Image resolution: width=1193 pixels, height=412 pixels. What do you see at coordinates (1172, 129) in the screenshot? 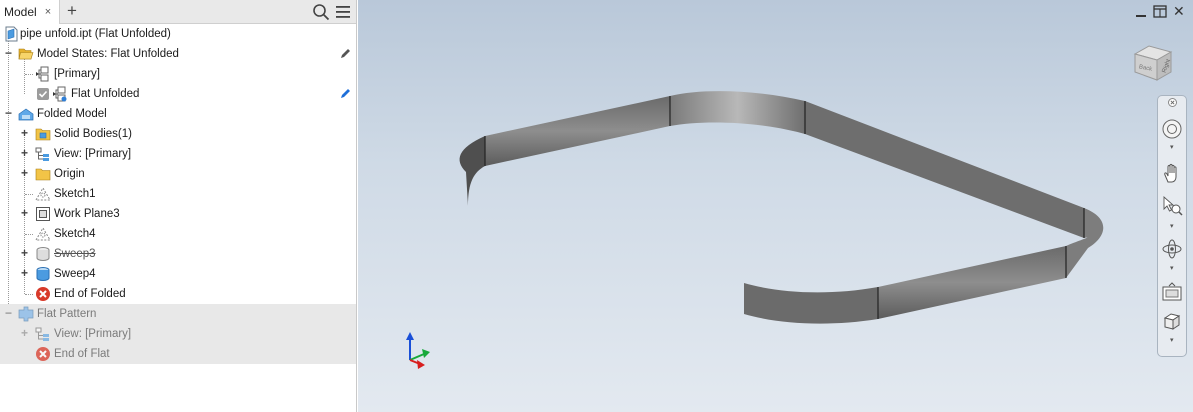
I see `steering-wheel-icon` at bounding box center [1172, 129].